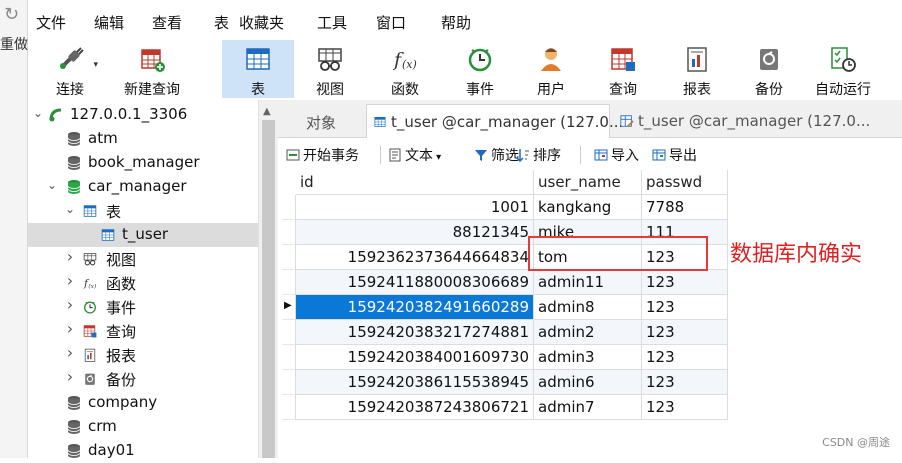  What do you see at coordinates (685, 207) in the screenshot?
I see `table-cell: 7788` at bounding box center [685, 207].